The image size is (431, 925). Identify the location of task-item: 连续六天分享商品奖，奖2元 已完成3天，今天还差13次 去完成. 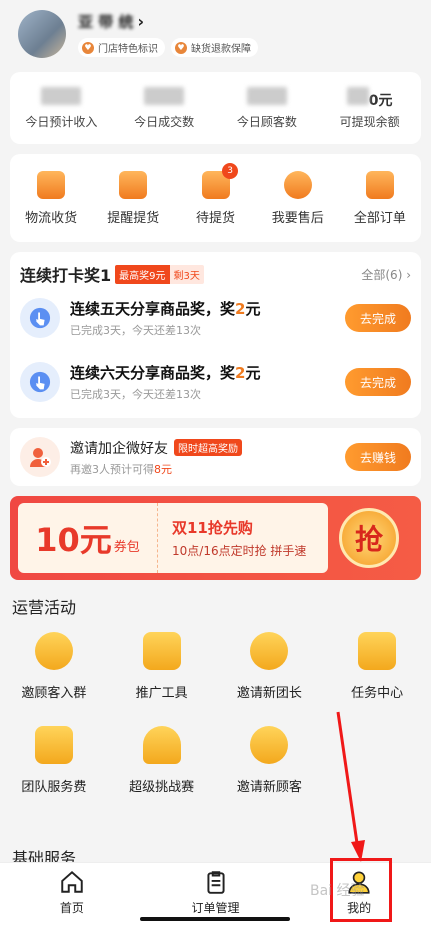
(215, 382).